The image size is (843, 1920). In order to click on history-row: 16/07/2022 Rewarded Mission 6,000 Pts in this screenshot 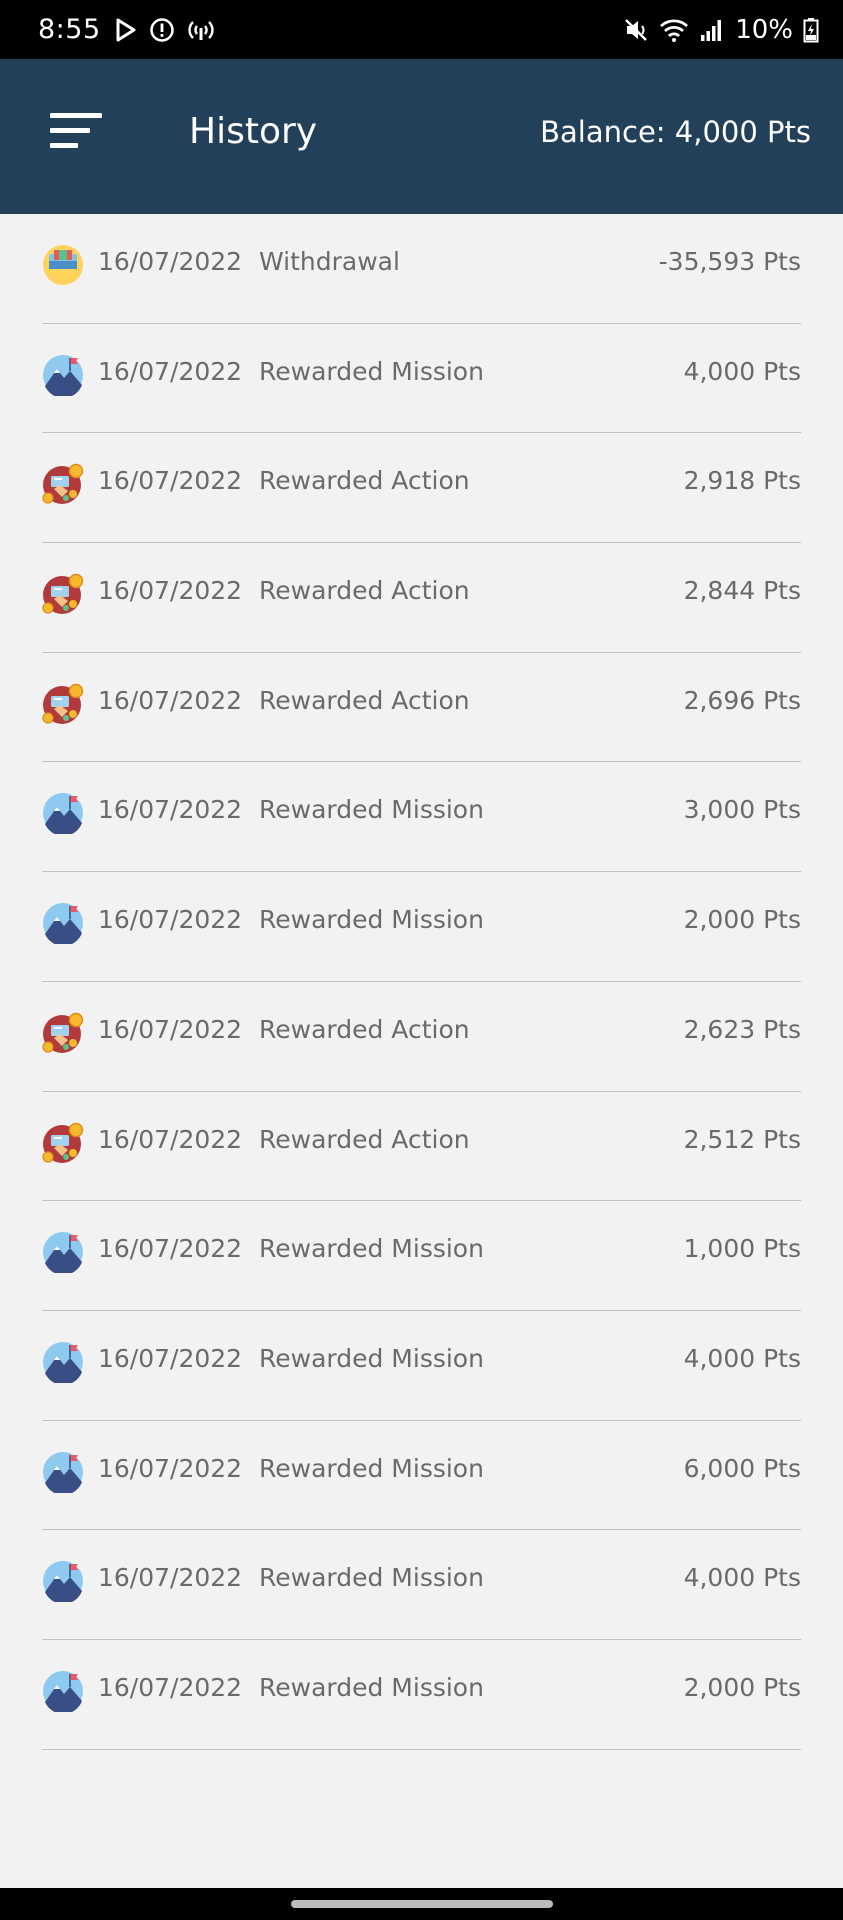, I will do `click(421, 1476)`.